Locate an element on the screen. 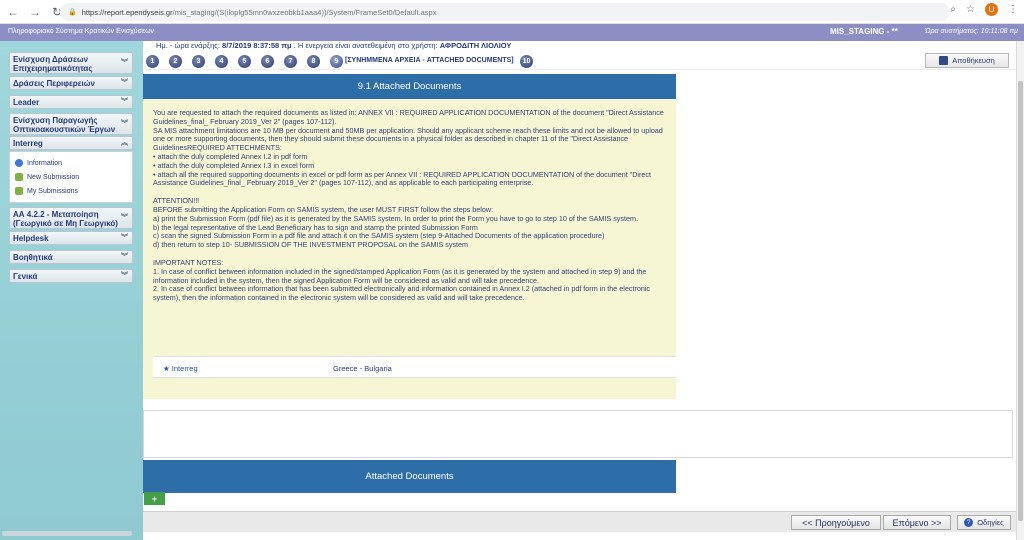 The height and width of the screenshot is (540, 1024). new-submission-icon is located at coordinates (19, 177).